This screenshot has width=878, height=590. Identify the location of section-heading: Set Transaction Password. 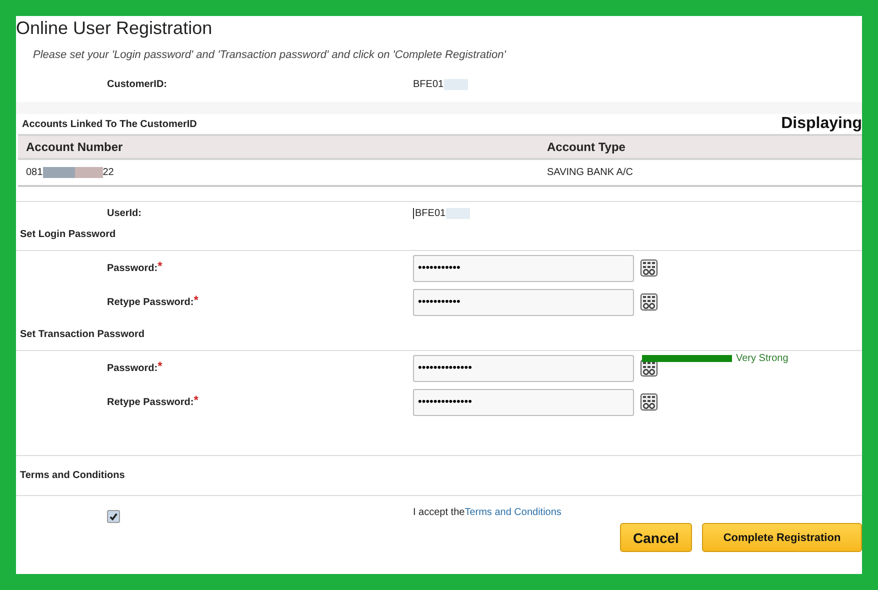
(83, 334).